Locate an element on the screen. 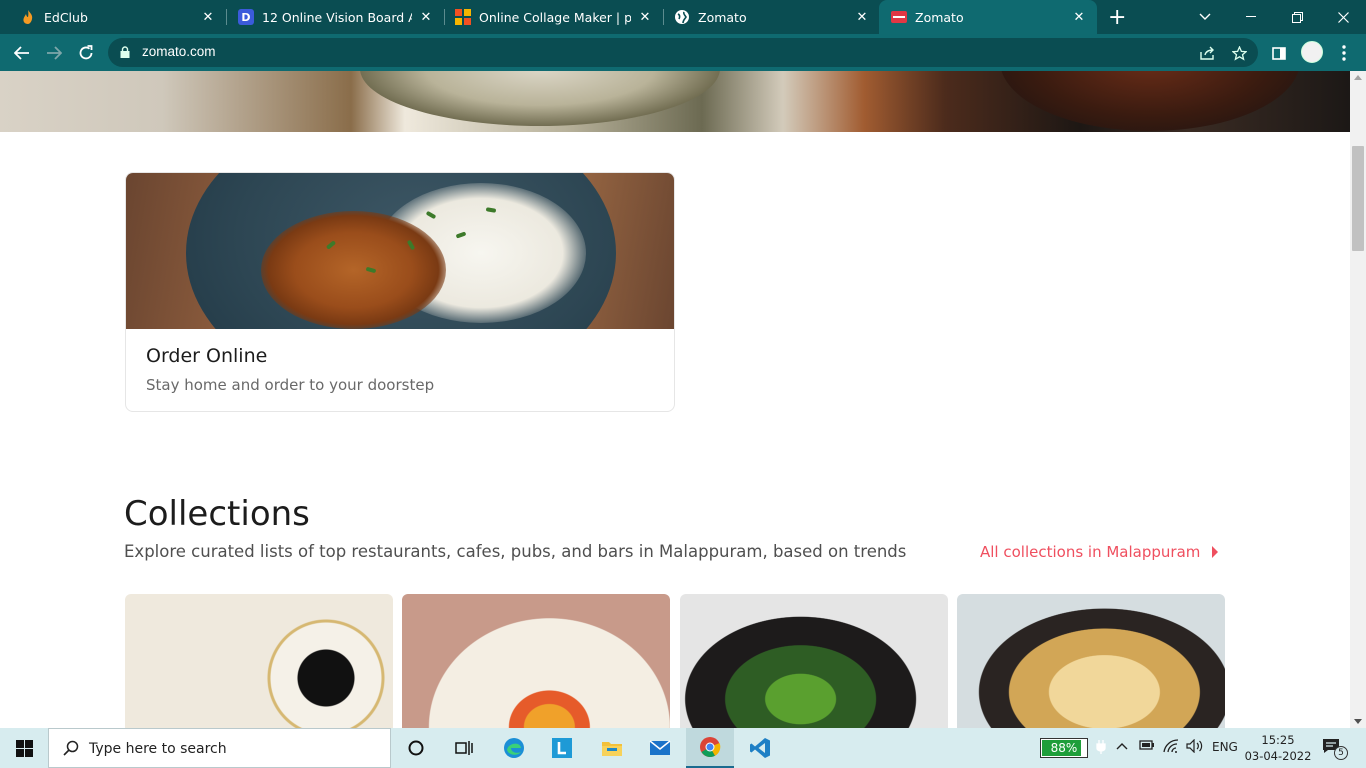 This screenshot has height=768, width=1366. all-collections-label: All collections in Malappuram is located at coordinates (1090, 552).